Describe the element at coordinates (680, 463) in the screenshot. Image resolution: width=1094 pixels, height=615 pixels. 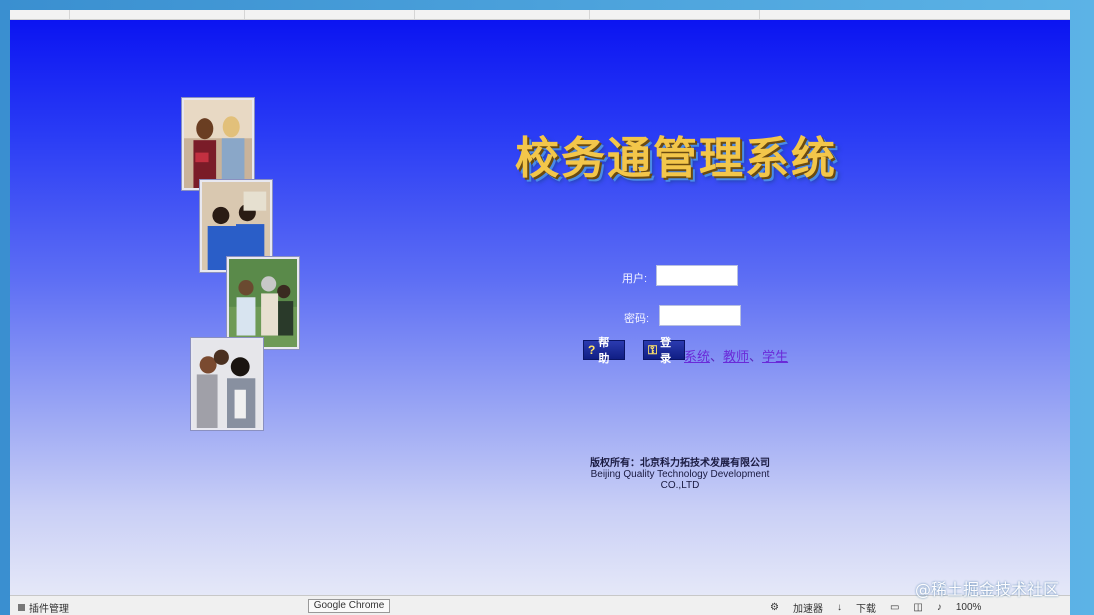
I see `copyright-chinese: 版权所有：北京科力拓技术发展有限公司` at that location.